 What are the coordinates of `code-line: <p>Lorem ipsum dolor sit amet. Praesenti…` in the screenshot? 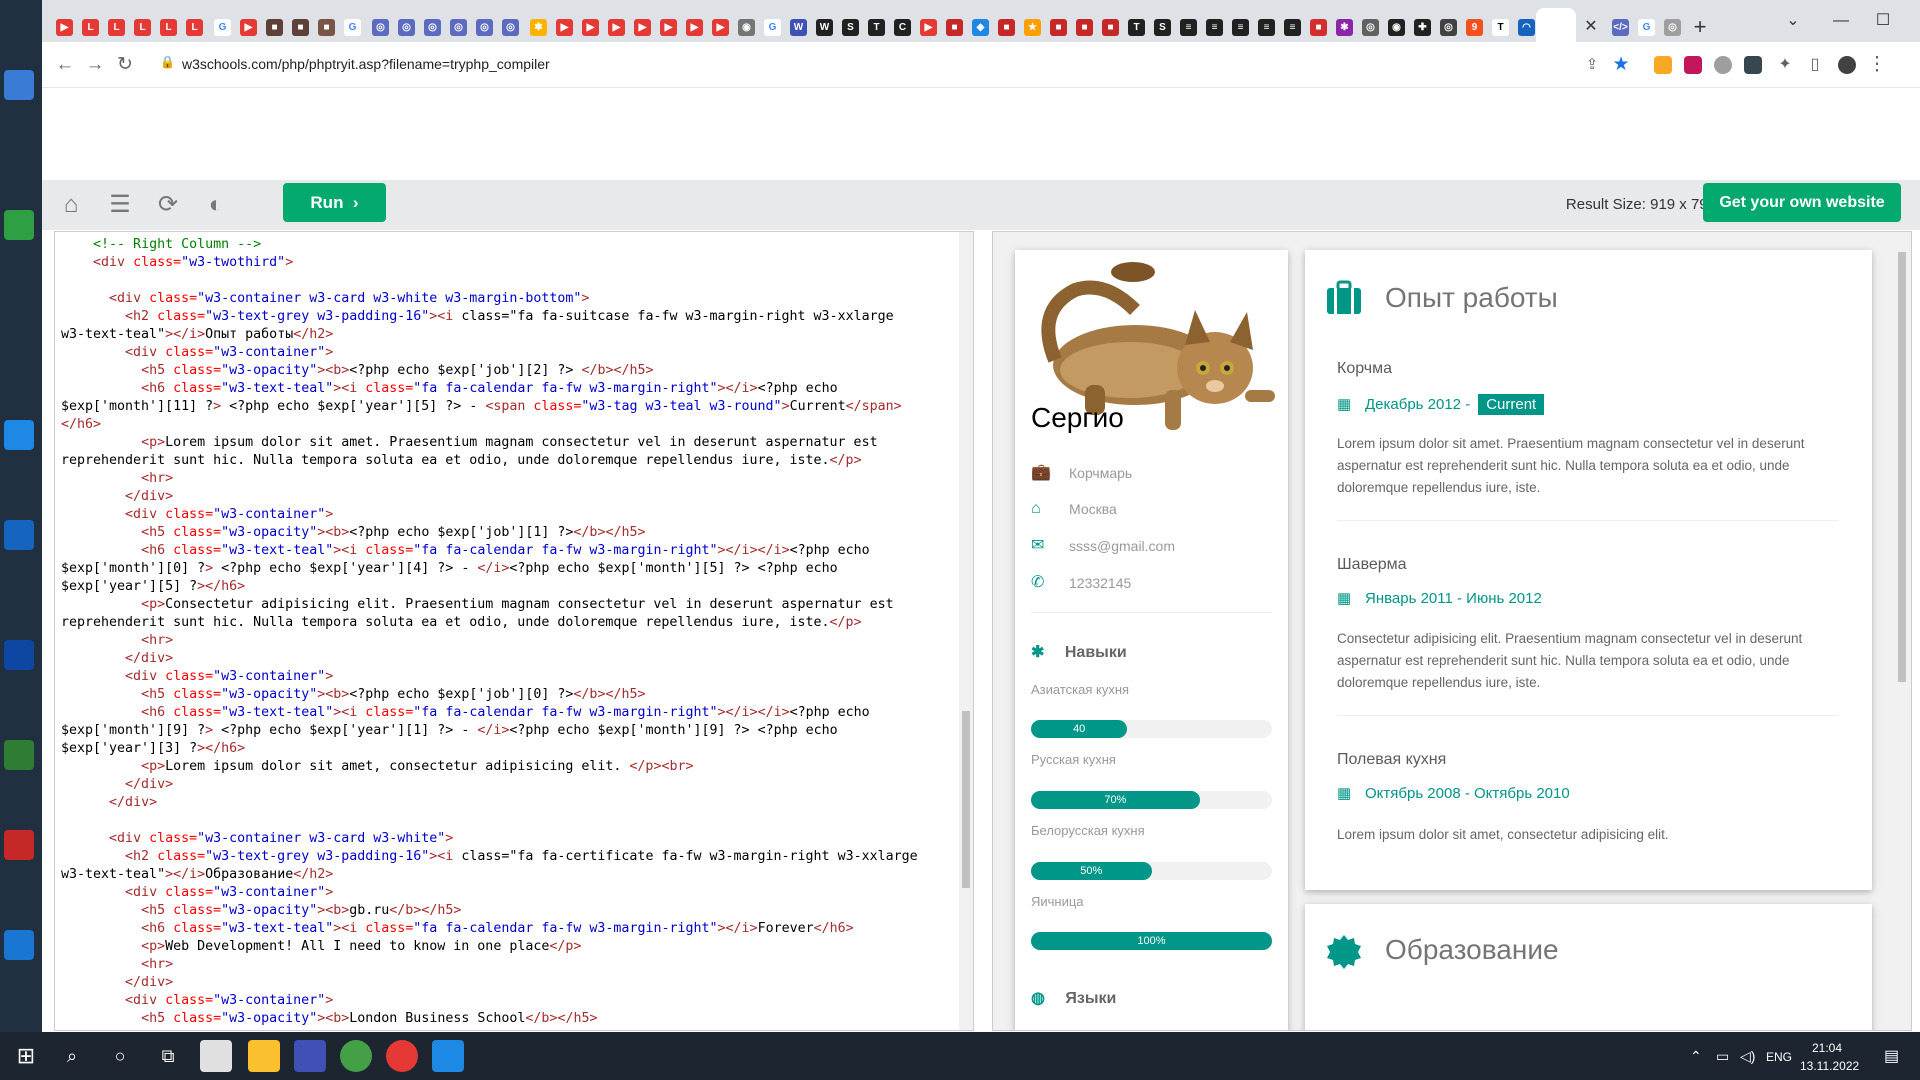 It's located at (508, 443).